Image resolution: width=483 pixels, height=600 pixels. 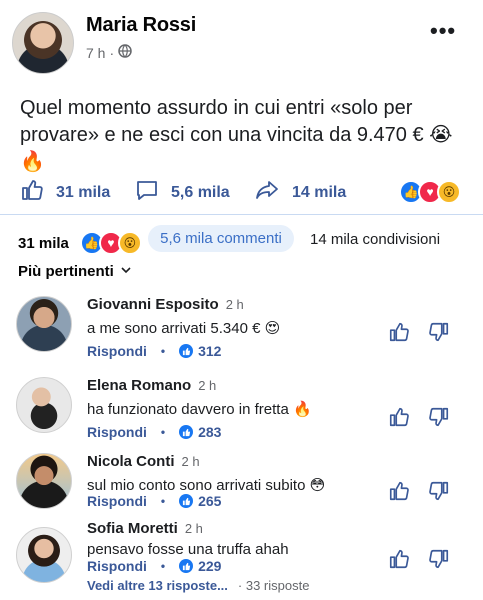 I want to click on comment-author: Elena Romano 2 h, so click(x=151, y=385).